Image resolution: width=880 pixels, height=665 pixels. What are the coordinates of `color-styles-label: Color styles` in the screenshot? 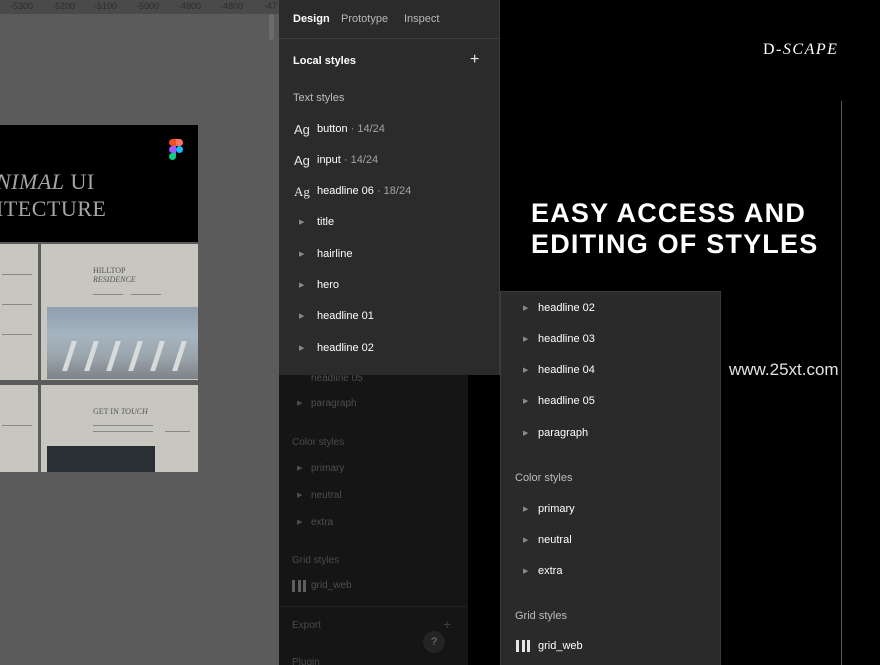 It's located at (544, 478).